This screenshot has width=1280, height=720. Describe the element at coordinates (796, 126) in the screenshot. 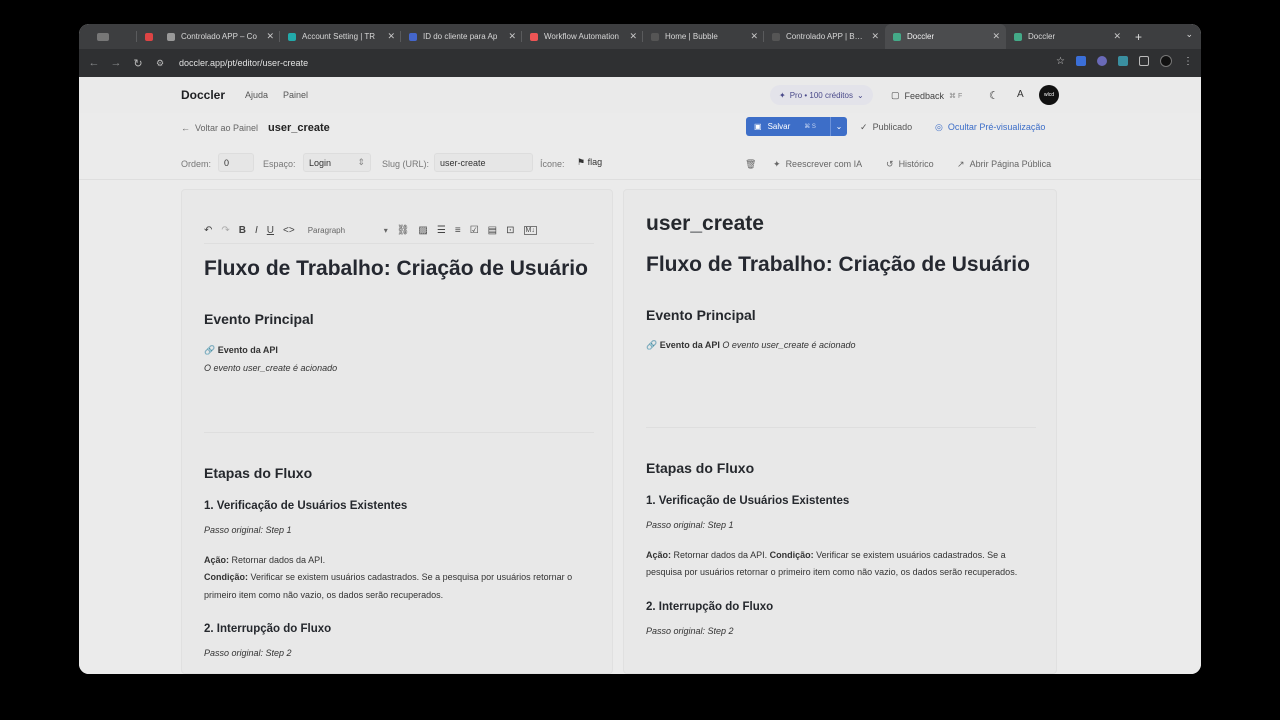

I see `save-button: ▣ Salvar ⌘ S ⌄` at that location.